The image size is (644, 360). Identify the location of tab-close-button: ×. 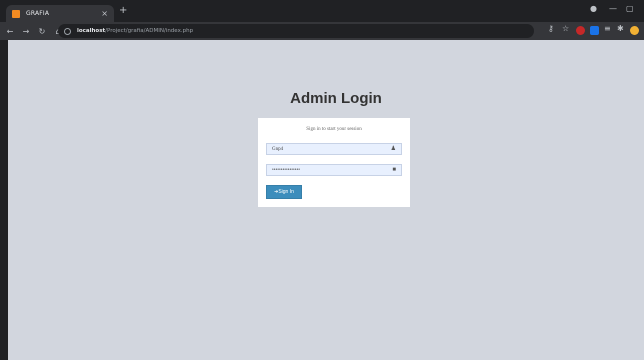
(104, 13).